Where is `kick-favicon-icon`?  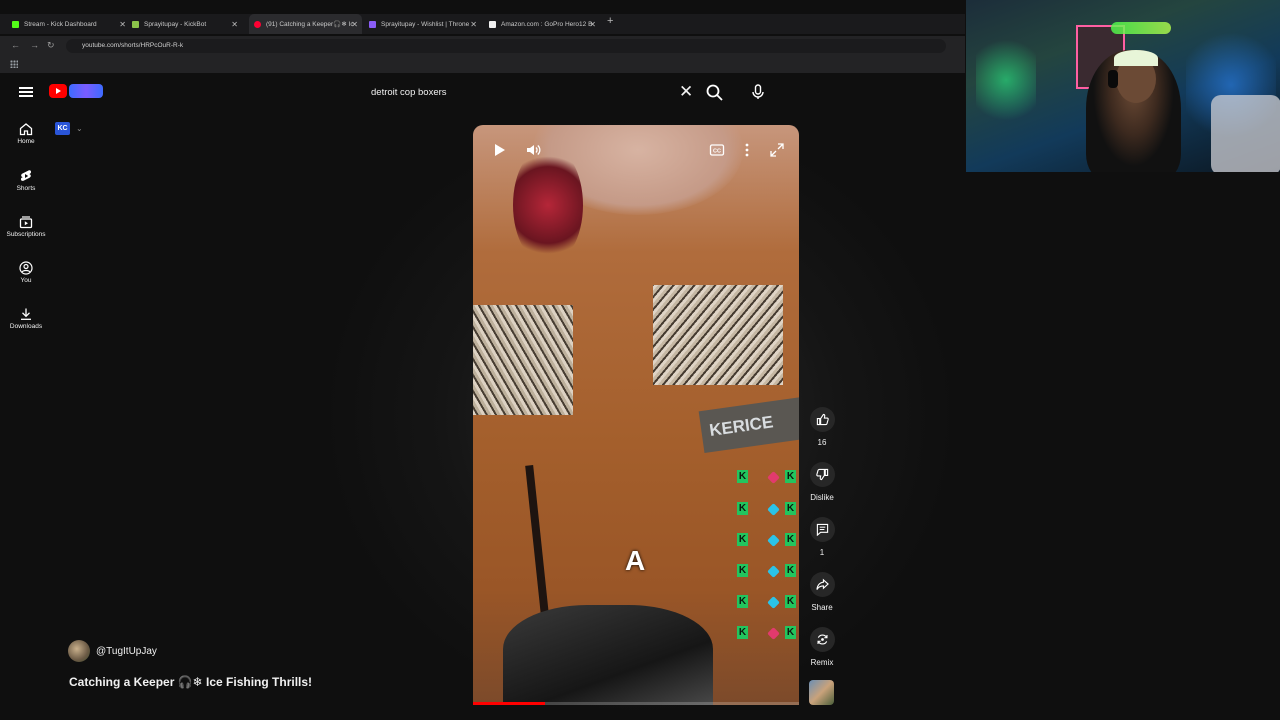
kick-favicon-icon is located at coordinates (15, 24).